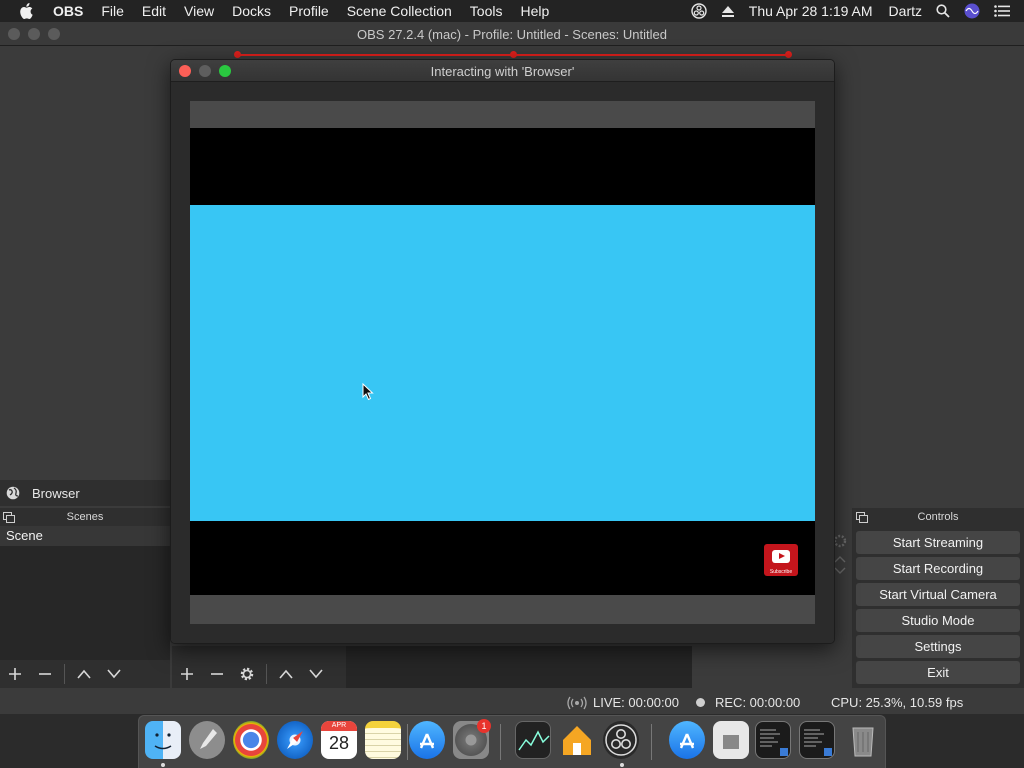 The width and height of the screenshot is (1024, 768). I want to click on bottom-black-band, so click(502, 558).